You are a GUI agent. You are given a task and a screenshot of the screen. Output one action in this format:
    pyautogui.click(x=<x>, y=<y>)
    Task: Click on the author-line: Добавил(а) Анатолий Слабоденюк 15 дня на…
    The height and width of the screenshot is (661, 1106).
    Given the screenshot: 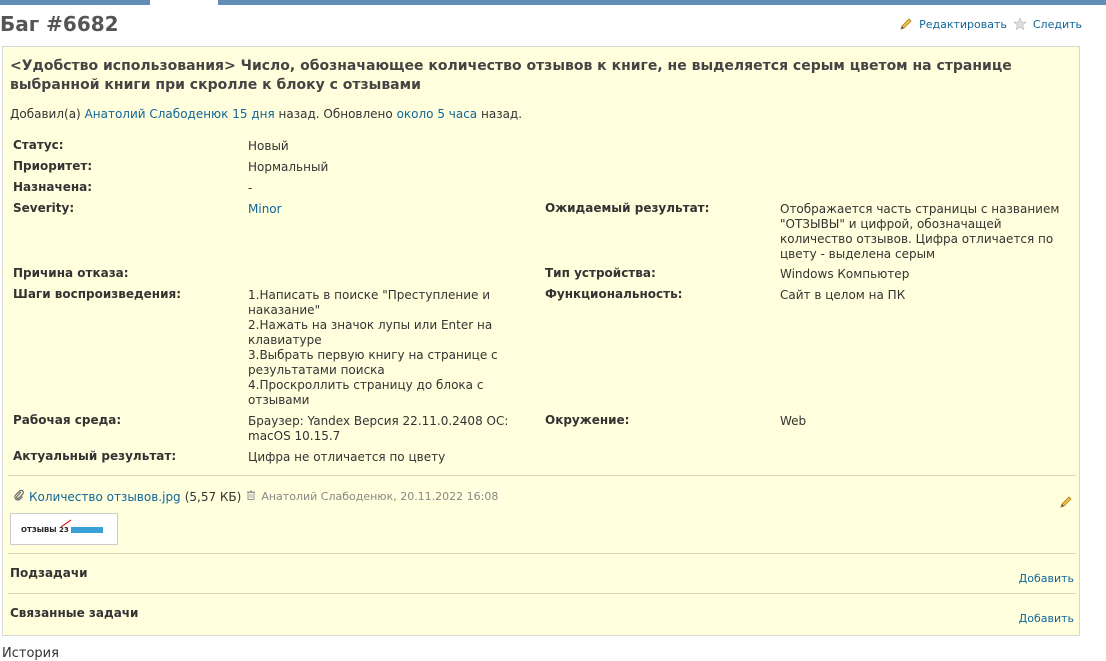 What is the action you would take?
    pyautogui.click(x=266, y=114)
    